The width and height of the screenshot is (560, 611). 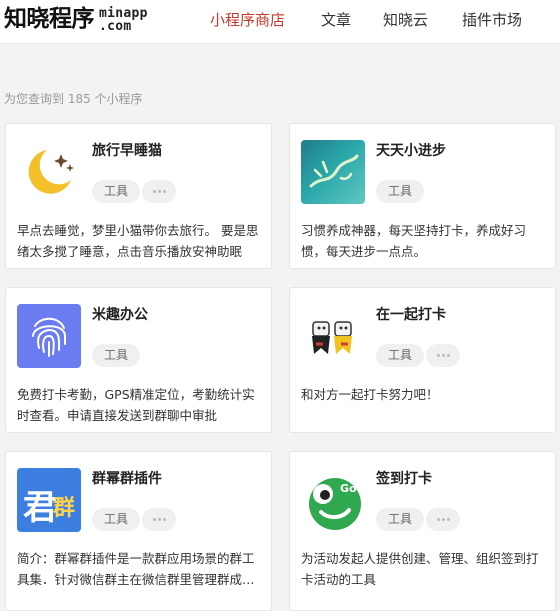 I want to click on app-card: 在一起打卡 工具 和对方一起打卡努力吧！, so click(x=422, y=360).